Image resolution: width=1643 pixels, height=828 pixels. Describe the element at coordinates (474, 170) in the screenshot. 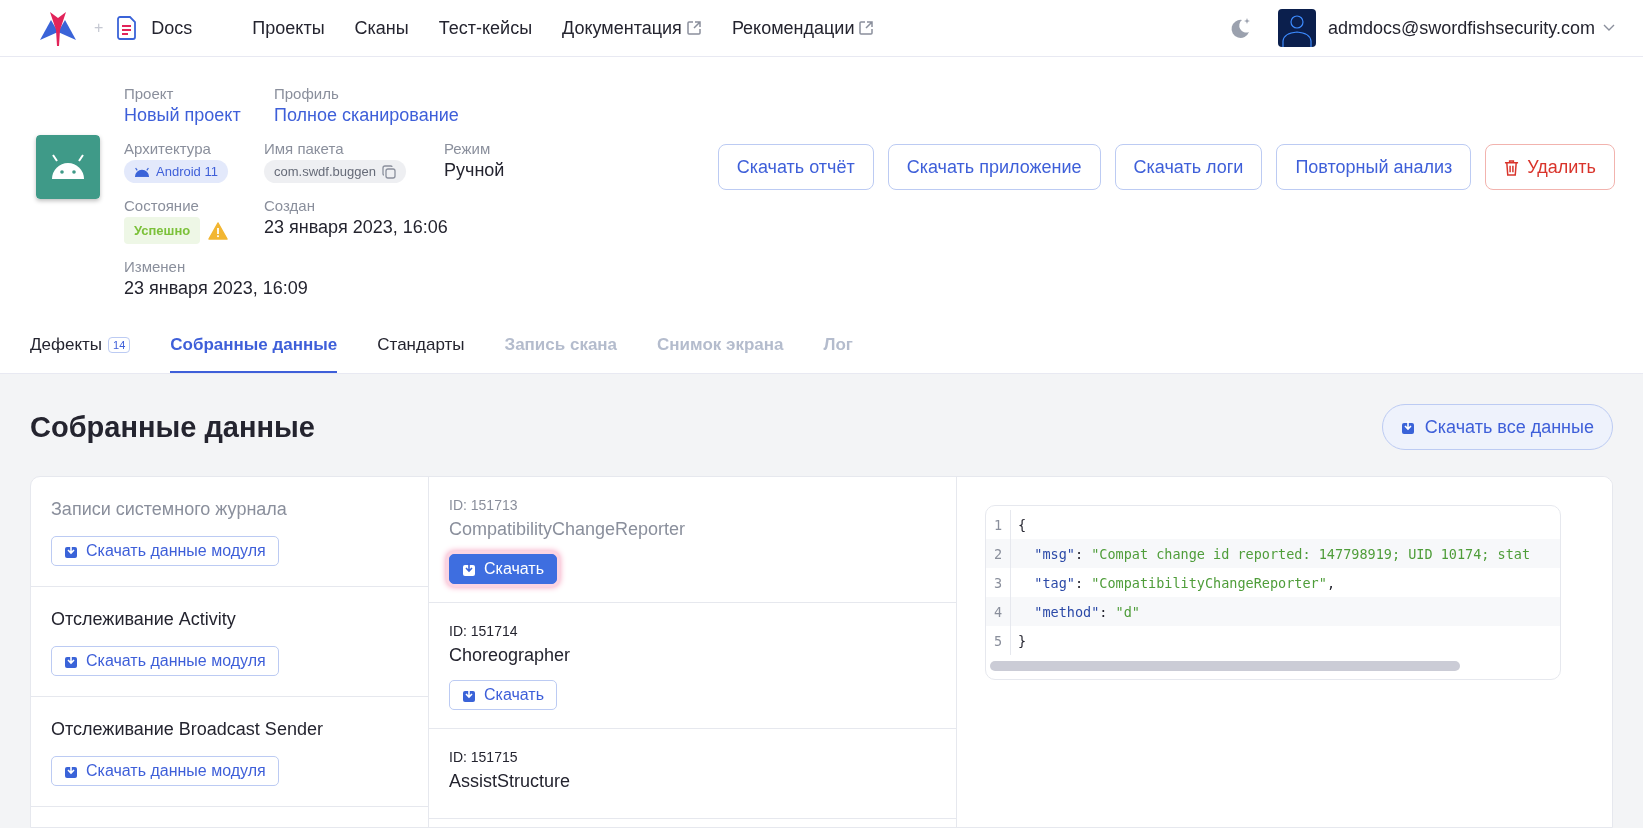

I see `field-value: Ручной` at that location.